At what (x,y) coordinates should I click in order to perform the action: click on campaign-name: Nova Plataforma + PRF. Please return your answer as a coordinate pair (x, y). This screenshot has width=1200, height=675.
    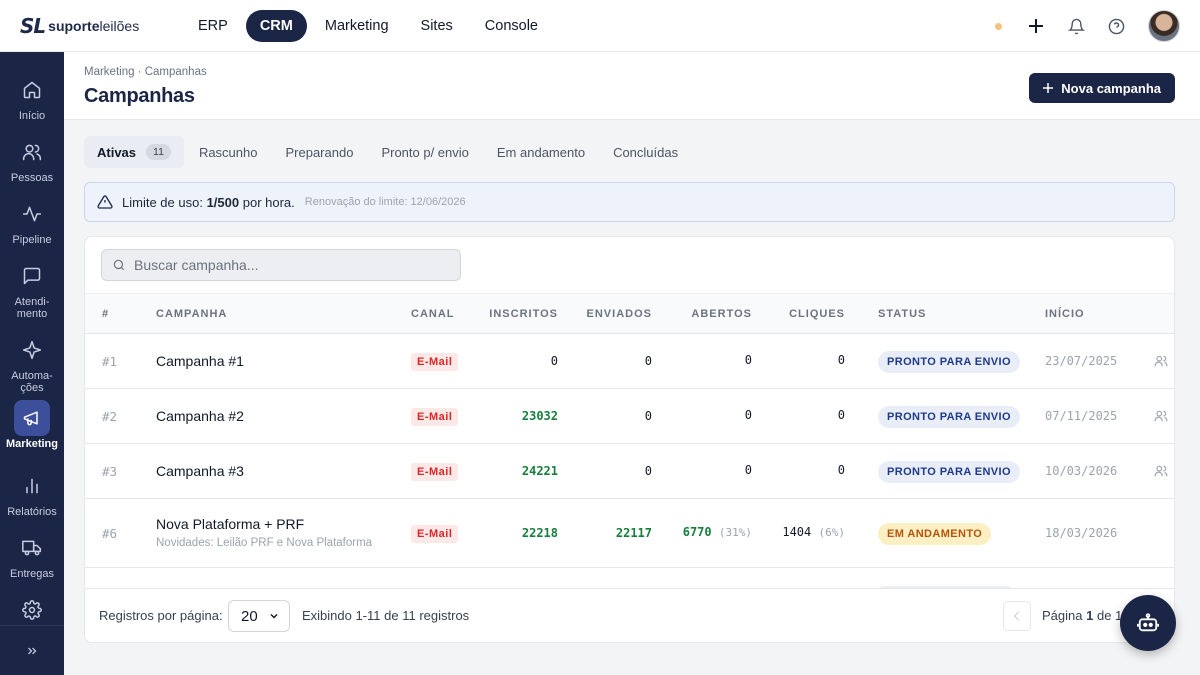
    Looking at the image, I should click on (230, 524).